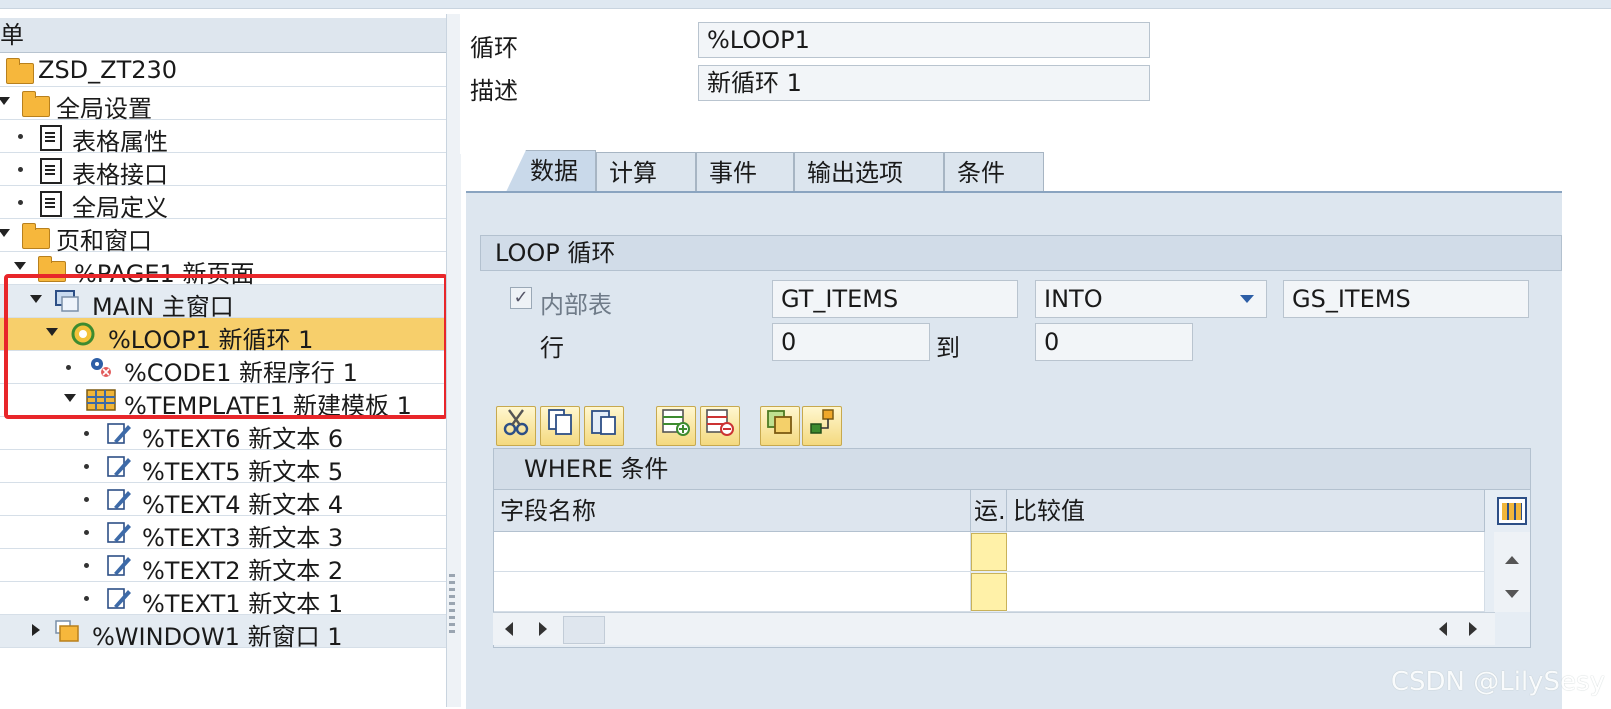 This screenshot has height=709, width=1611. I want to click on tab-strip: 数据 计算 事件 输出选项 条件, so click(1014, 171).